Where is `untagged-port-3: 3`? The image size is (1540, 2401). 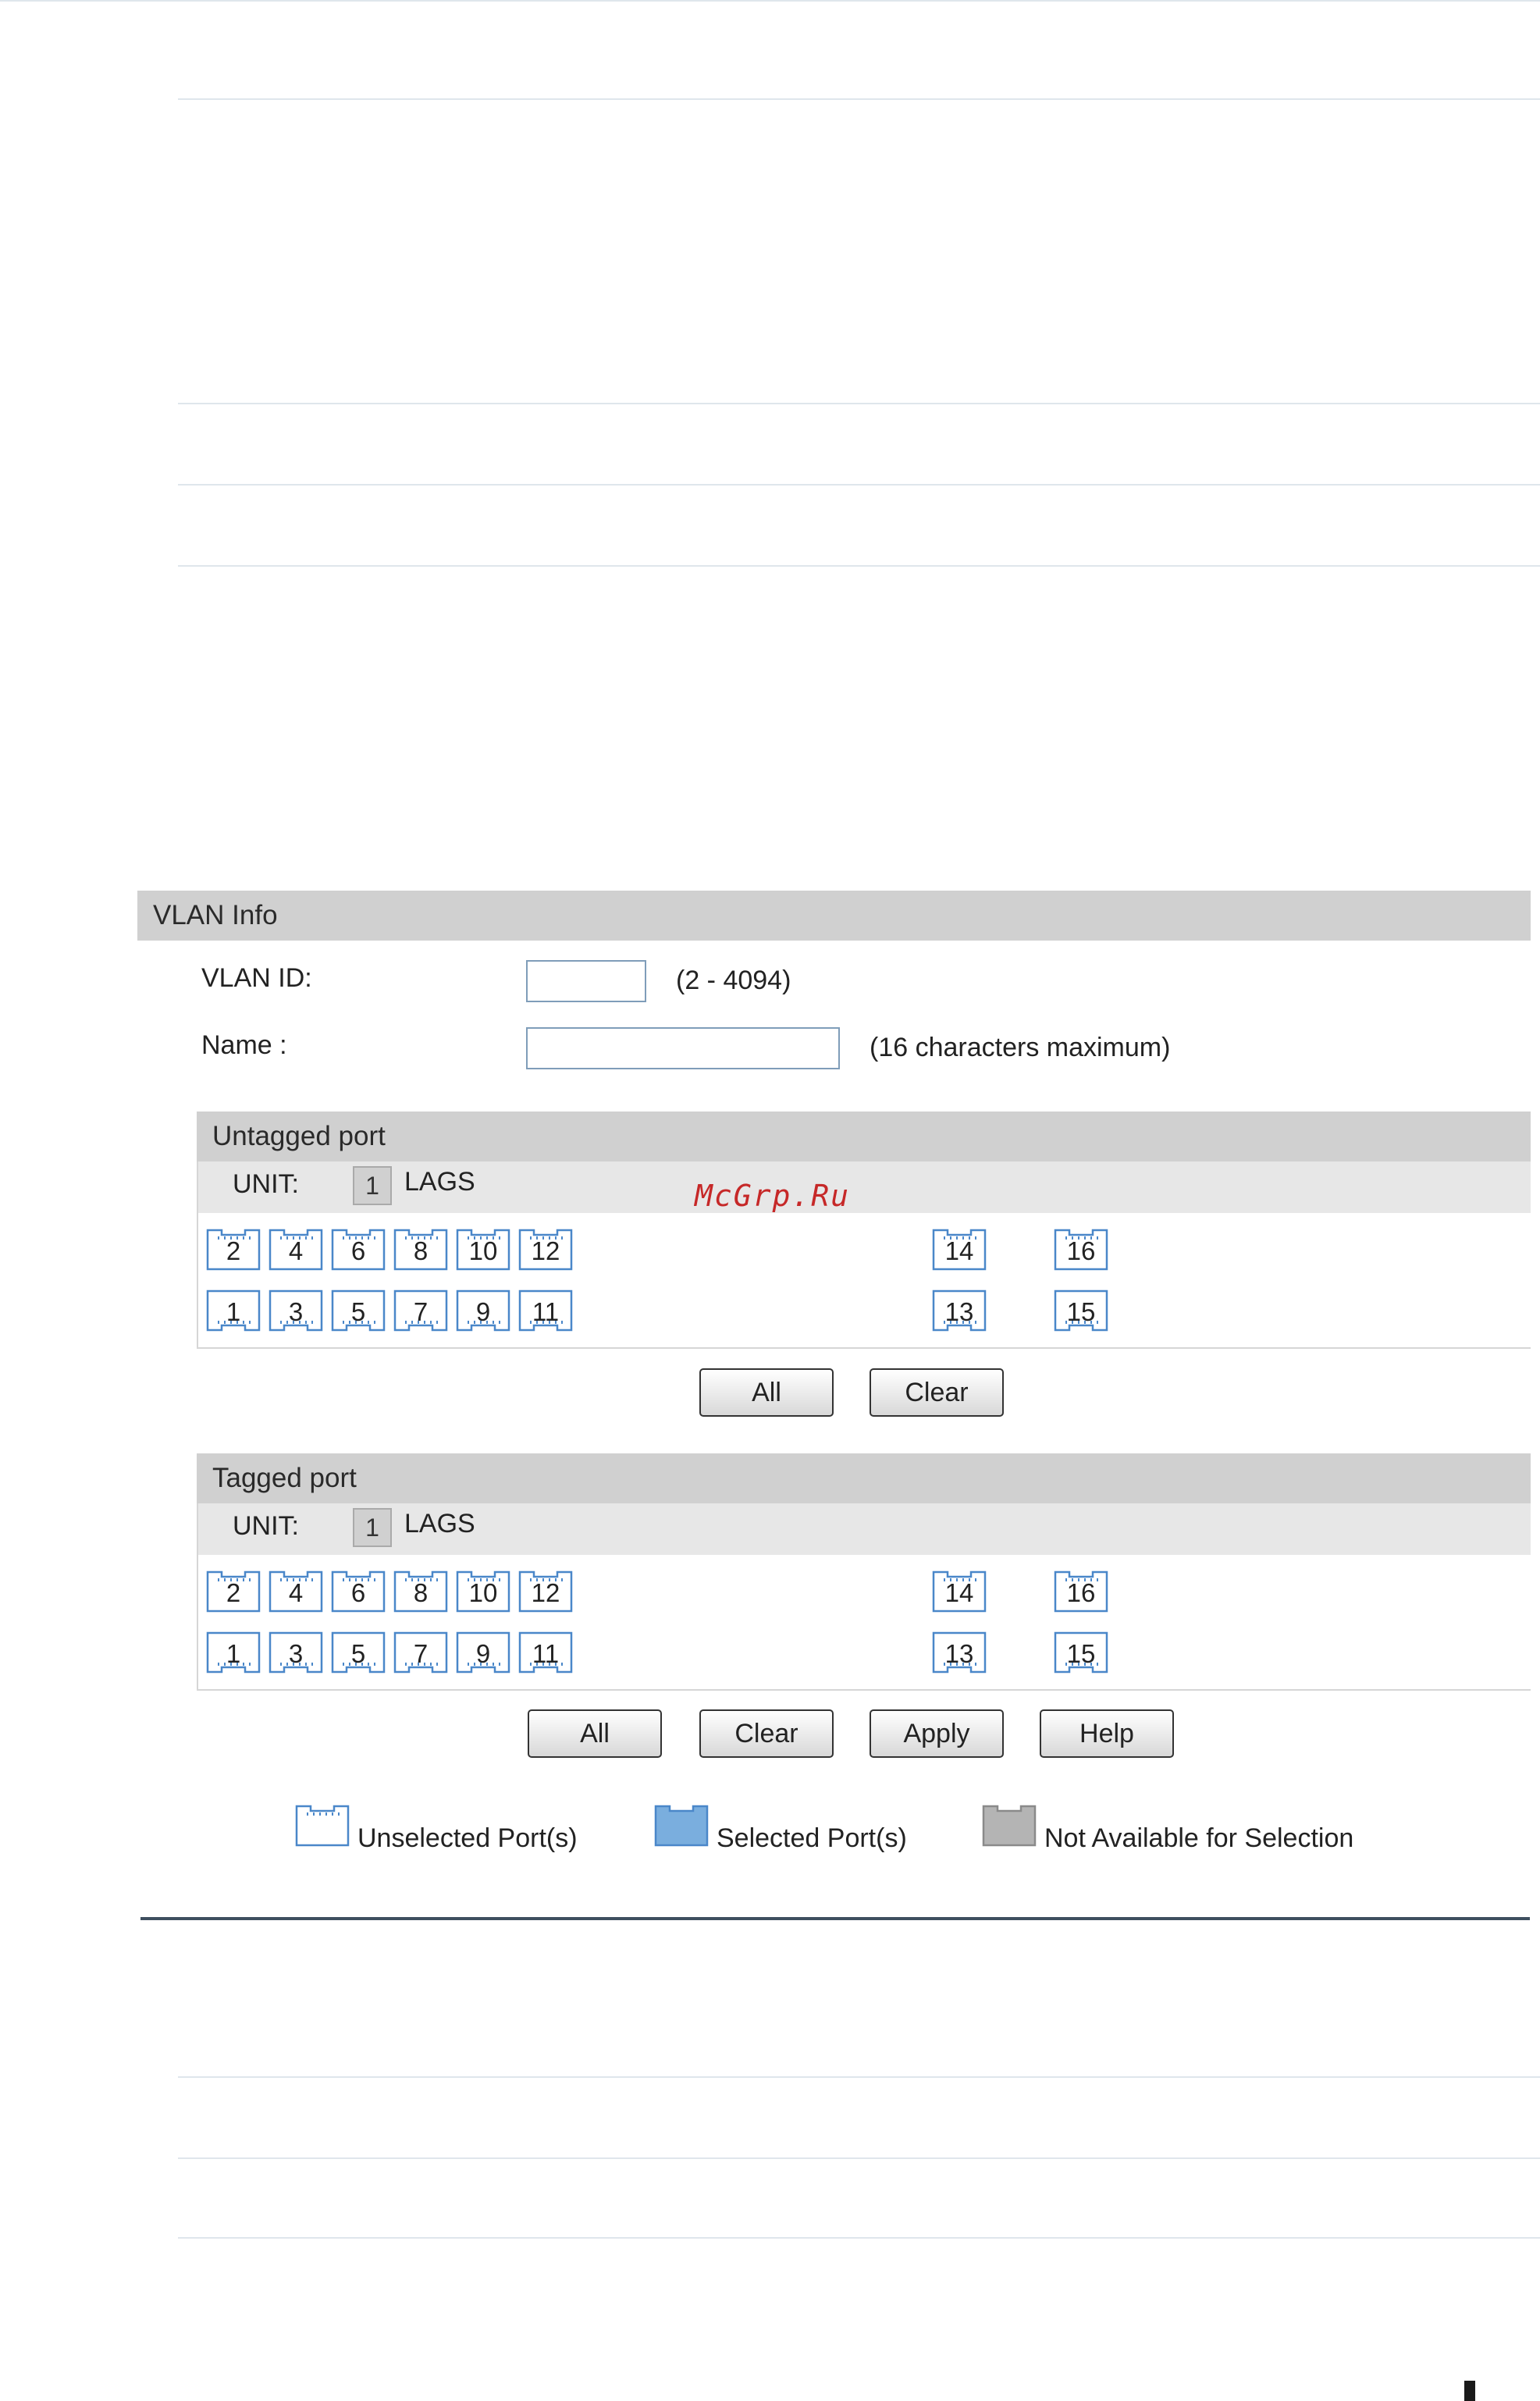
untagged-port-3: 3 is located at coordinates (296, 1310).